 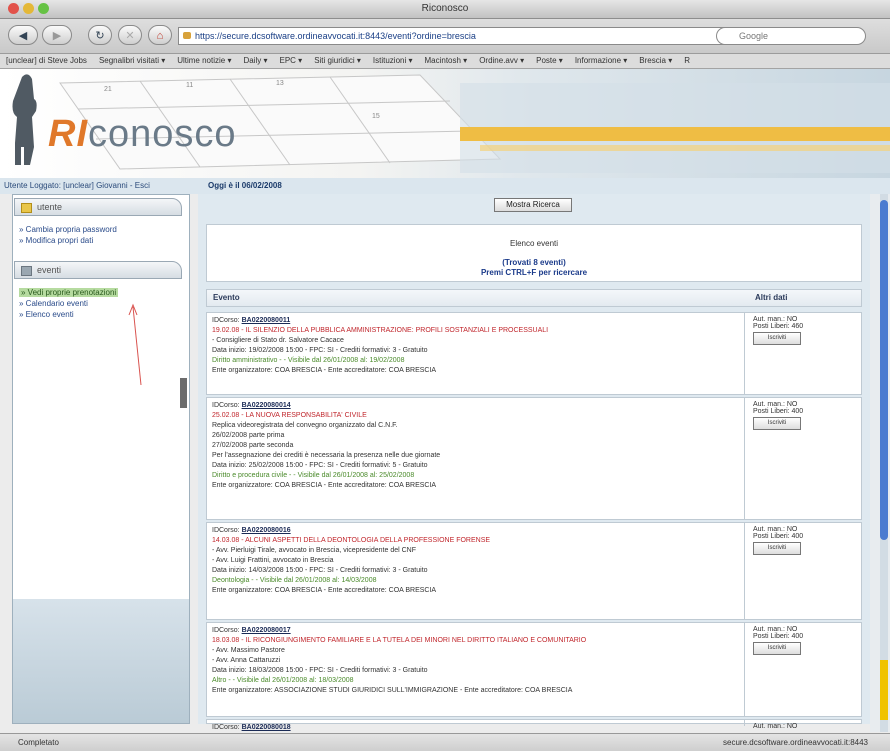 I want to click on events-table-header: Evento Altri dati, so click(x=534, y=298).